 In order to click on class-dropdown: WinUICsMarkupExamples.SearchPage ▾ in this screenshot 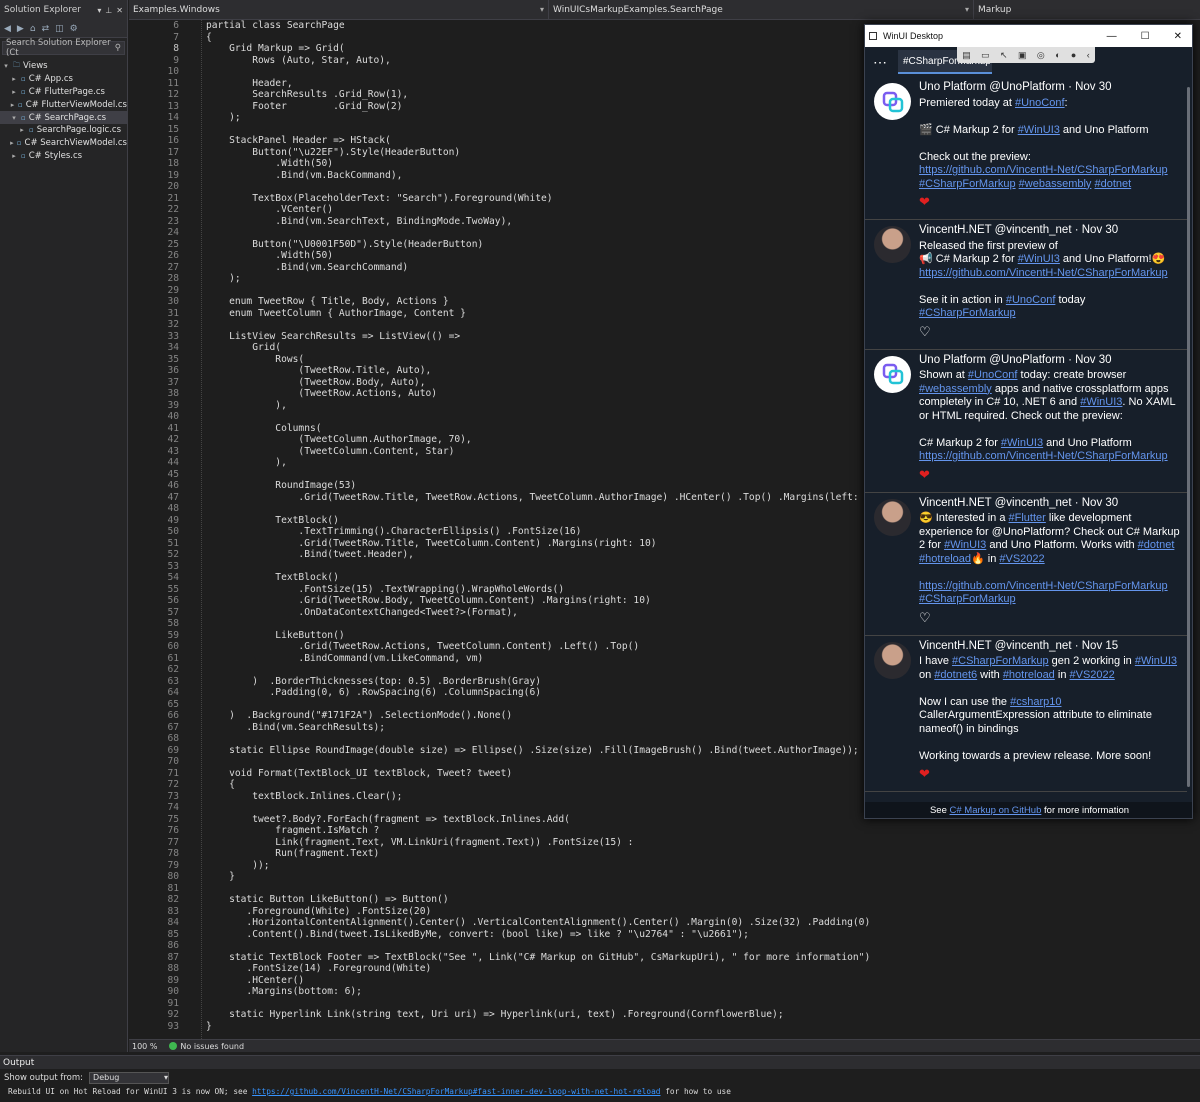, I will do `click(761, 9)`.